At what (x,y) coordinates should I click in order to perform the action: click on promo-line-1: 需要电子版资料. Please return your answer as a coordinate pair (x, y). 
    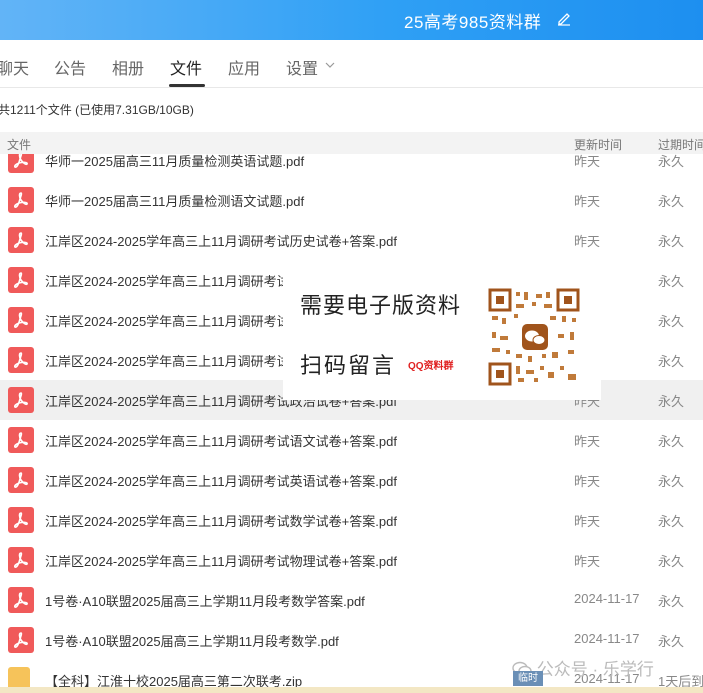
    Looking at the image, I should click on (381, 305).